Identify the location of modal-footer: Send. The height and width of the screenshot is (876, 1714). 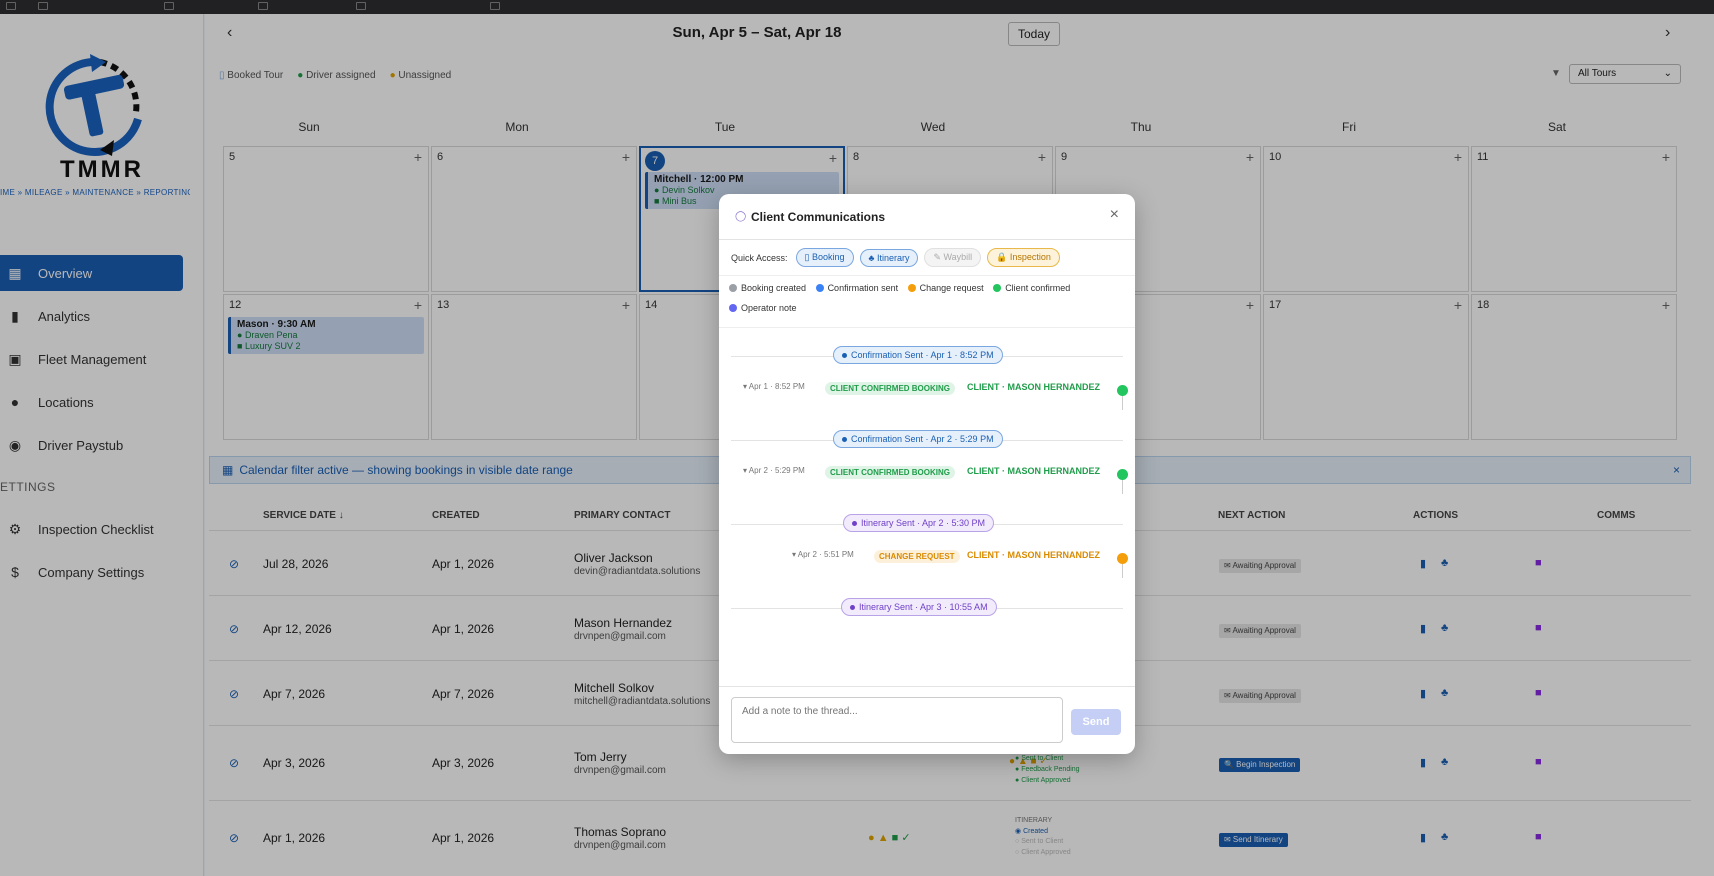
(927, 720).